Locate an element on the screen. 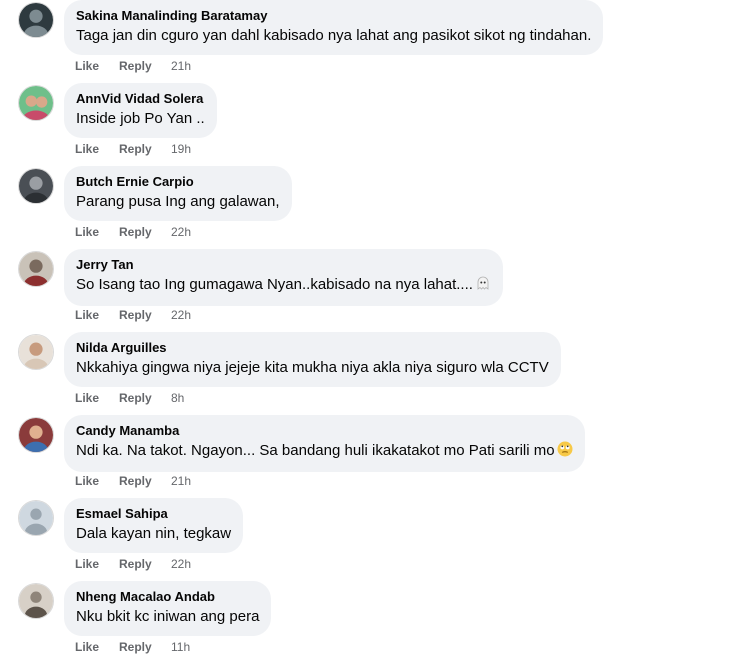 The image size is (750, 664). comment-author: Esmael Sahipa is located at coordinates (153, 514).